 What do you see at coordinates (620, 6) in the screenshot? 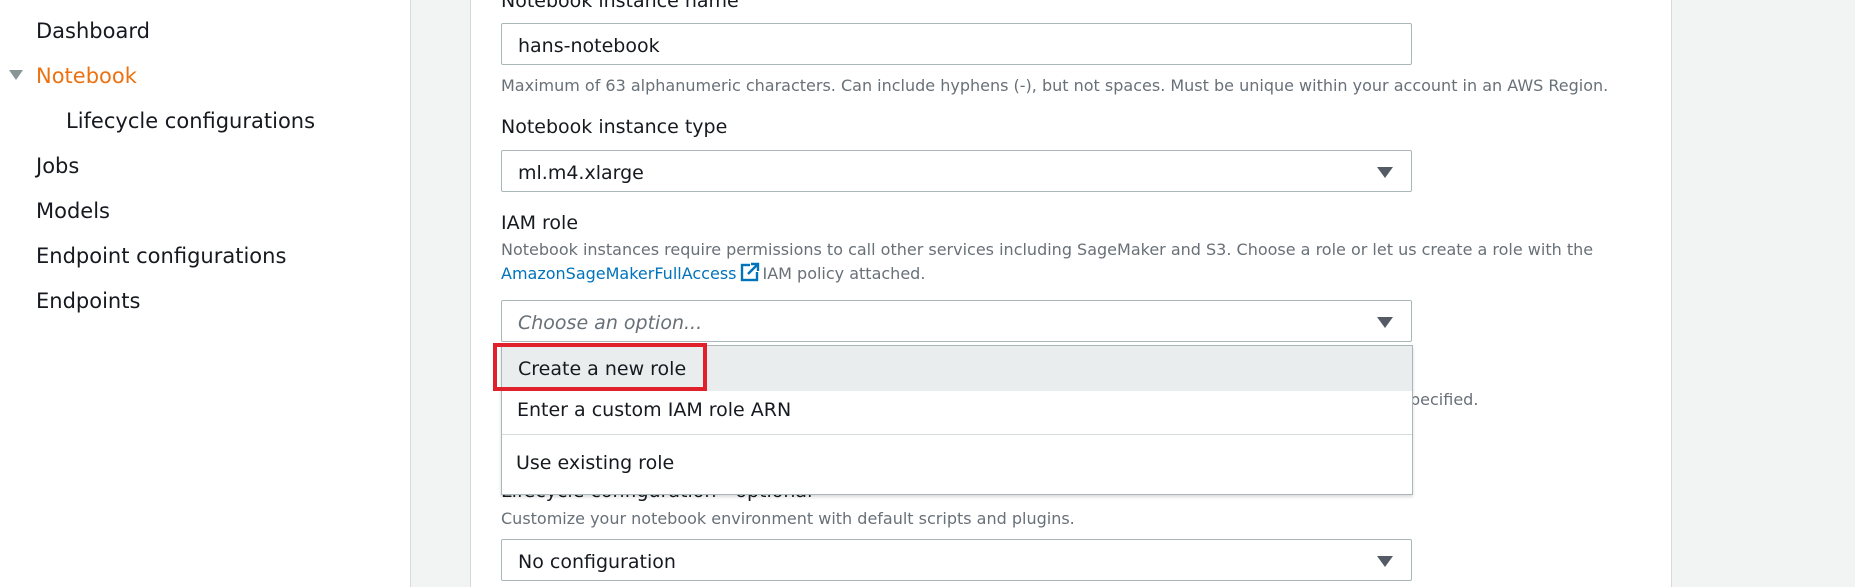
I see `instance-name-label: Notebook instance name` at bounding box center [620, 6].